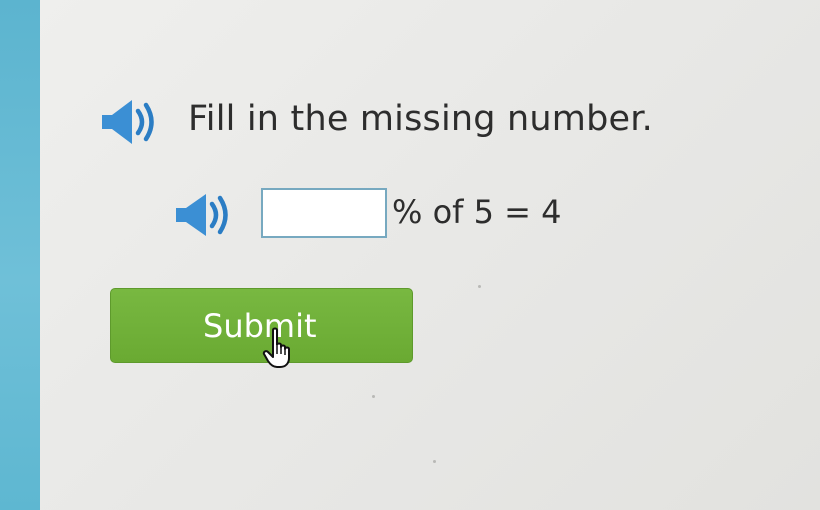  I want to click on equation-text: % of 5 = 4, so click(477, 212).